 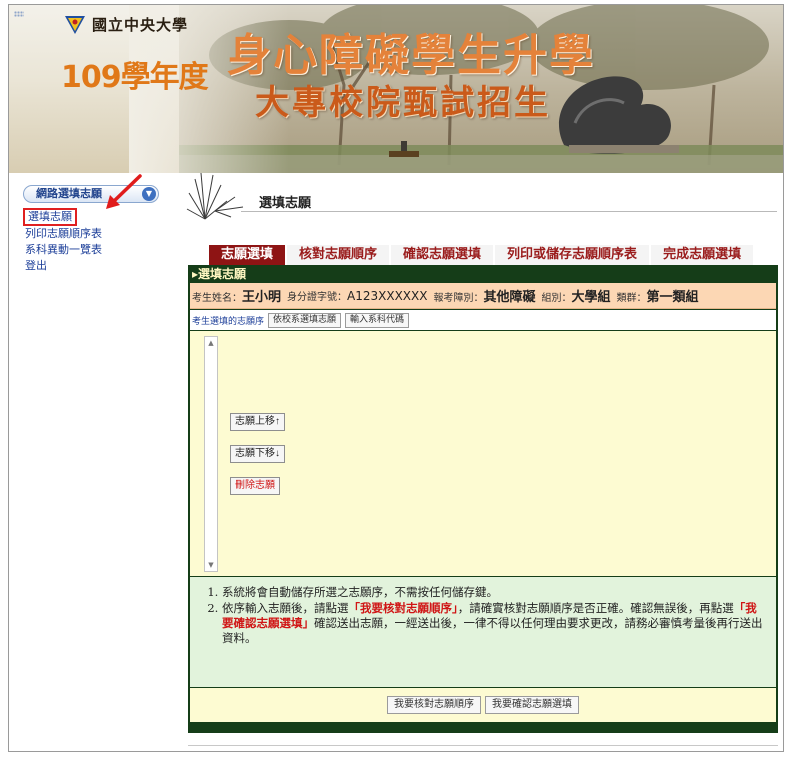 I want to click on instruction-1: 系統將會自動儲存所選之志願序，不需按任何儲存鍵。, so click(x=494, y=592).